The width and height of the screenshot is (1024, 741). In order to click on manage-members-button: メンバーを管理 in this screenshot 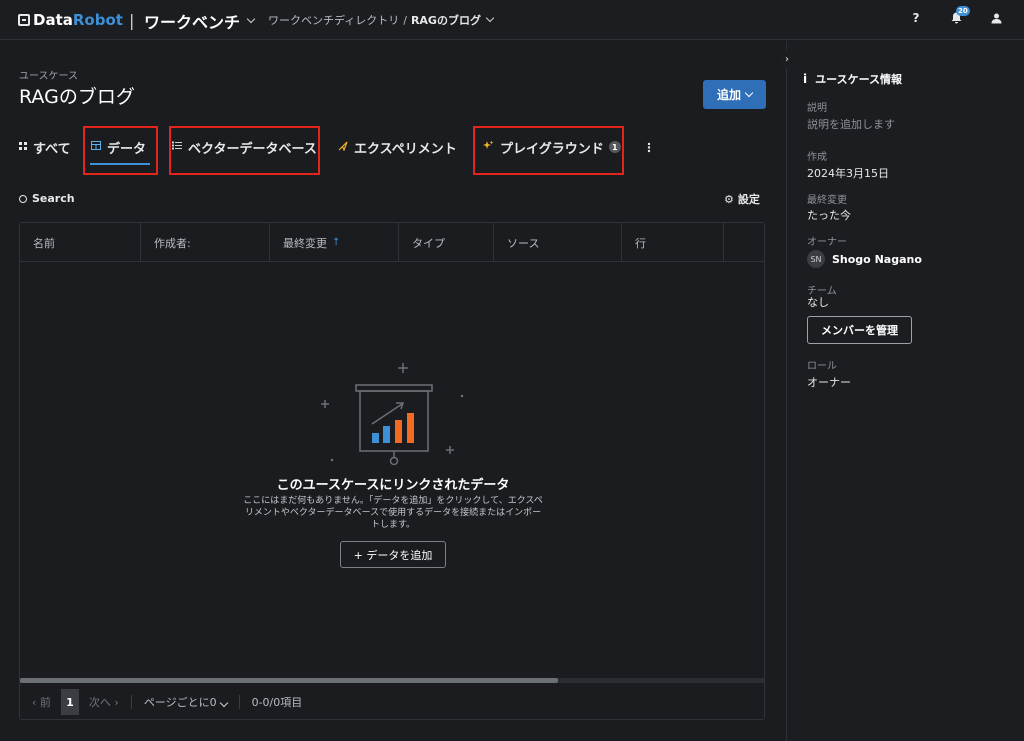, I will do `click(859, 330)`.